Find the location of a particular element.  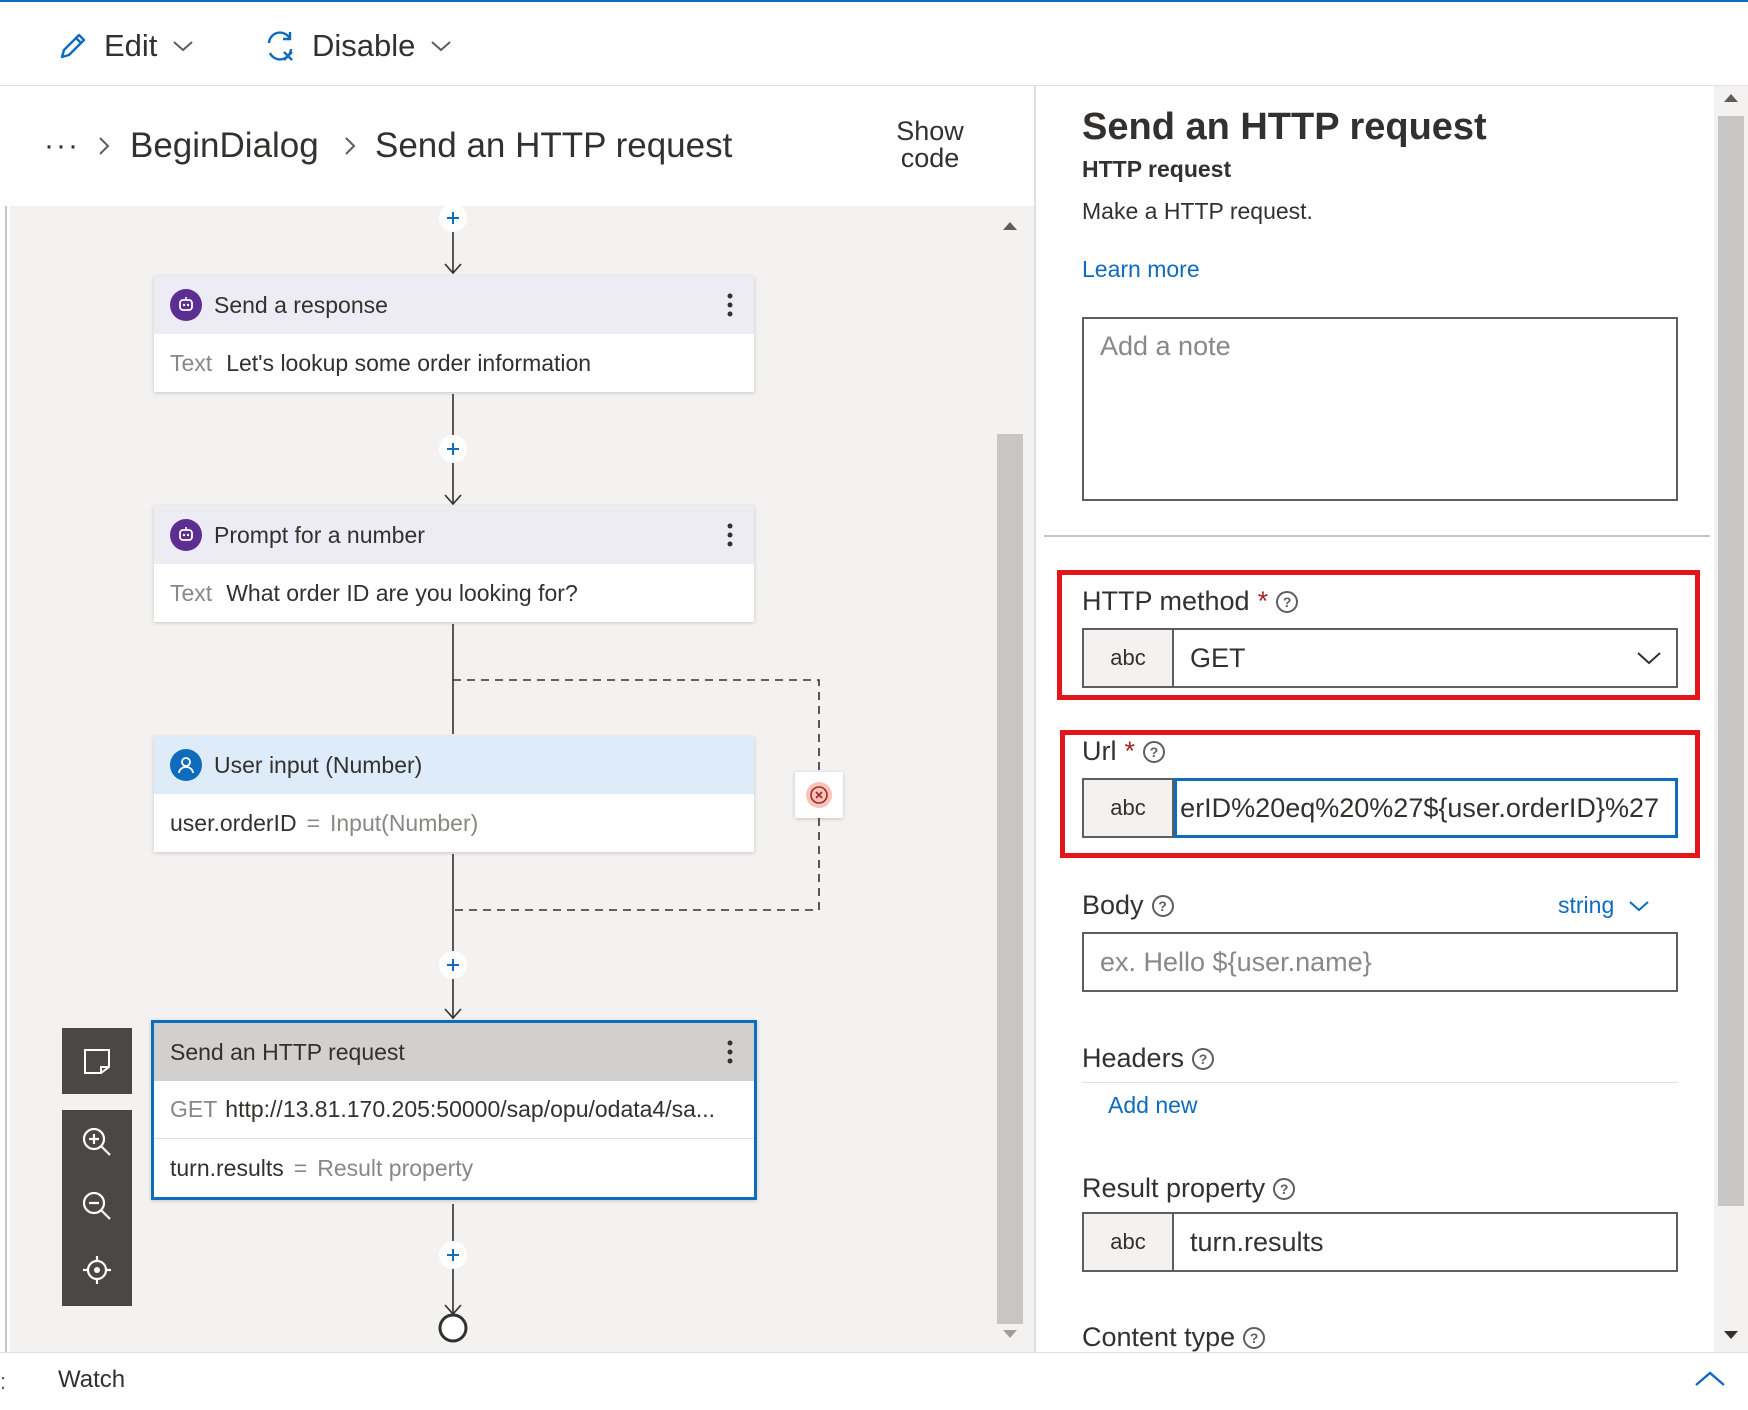

node-header: Send an HTTP request is located at coordinates (454, 1052).